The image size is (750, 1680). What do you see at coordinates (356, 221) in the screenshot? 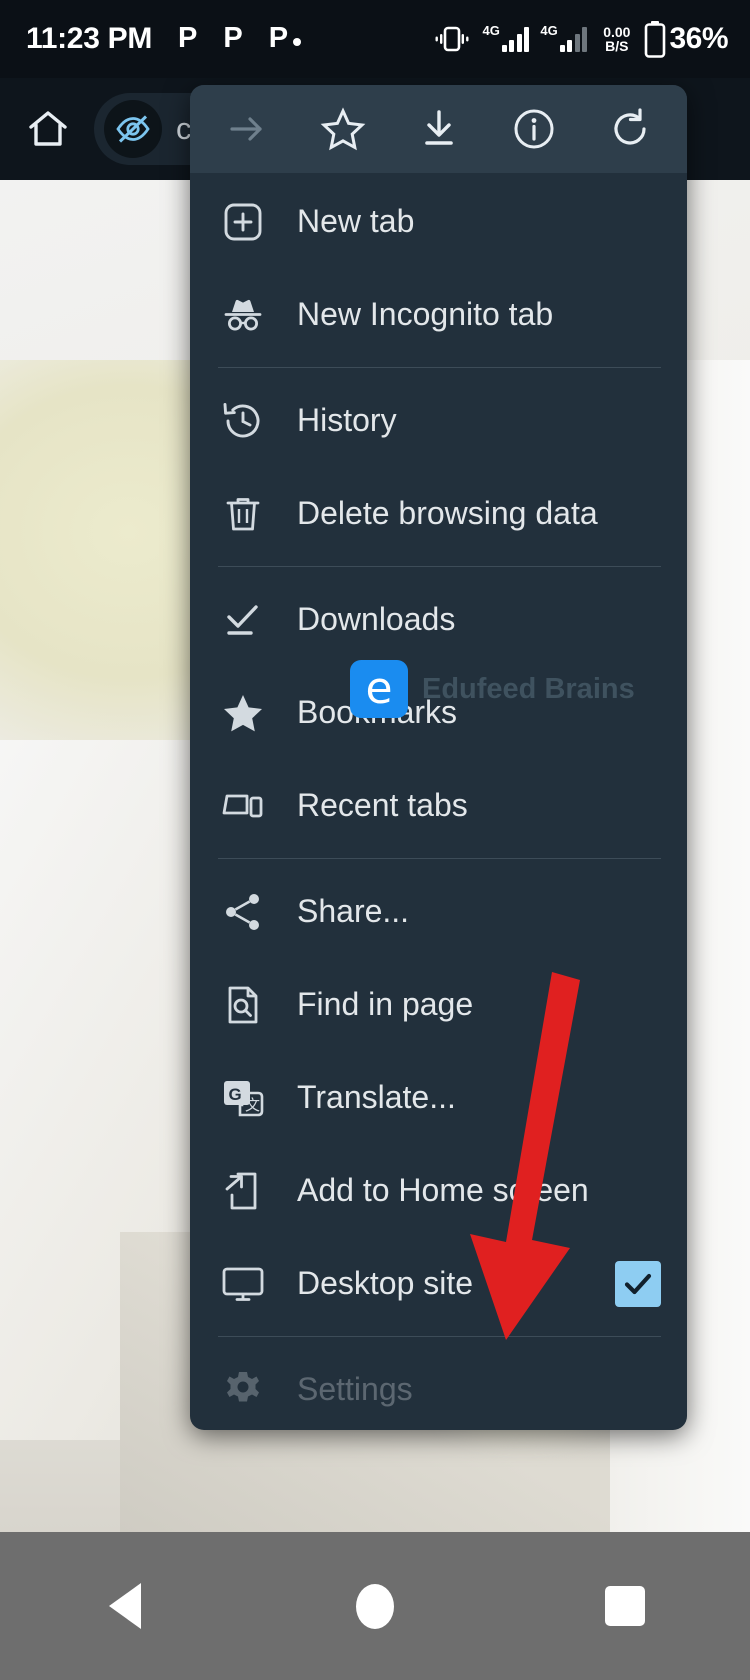
I see `menu-item-label: New tab` at bounding box center [356, 221].